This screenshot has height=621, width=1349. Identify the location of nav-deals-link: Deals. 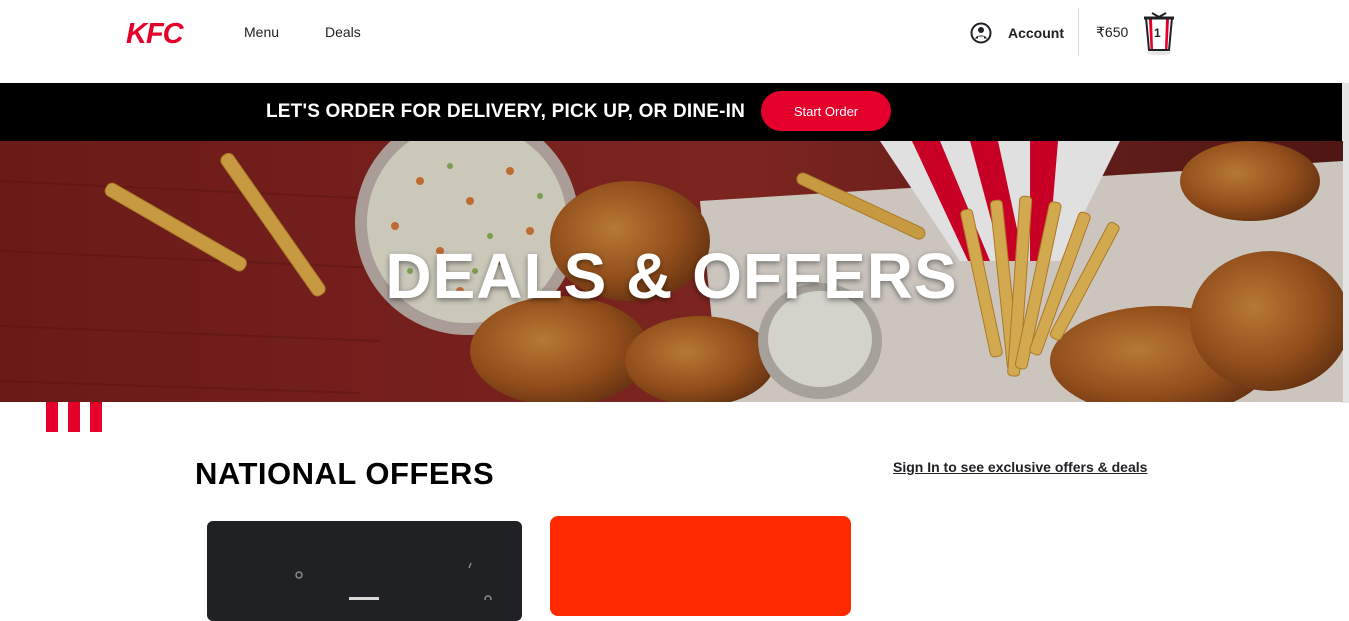
(343, 32).